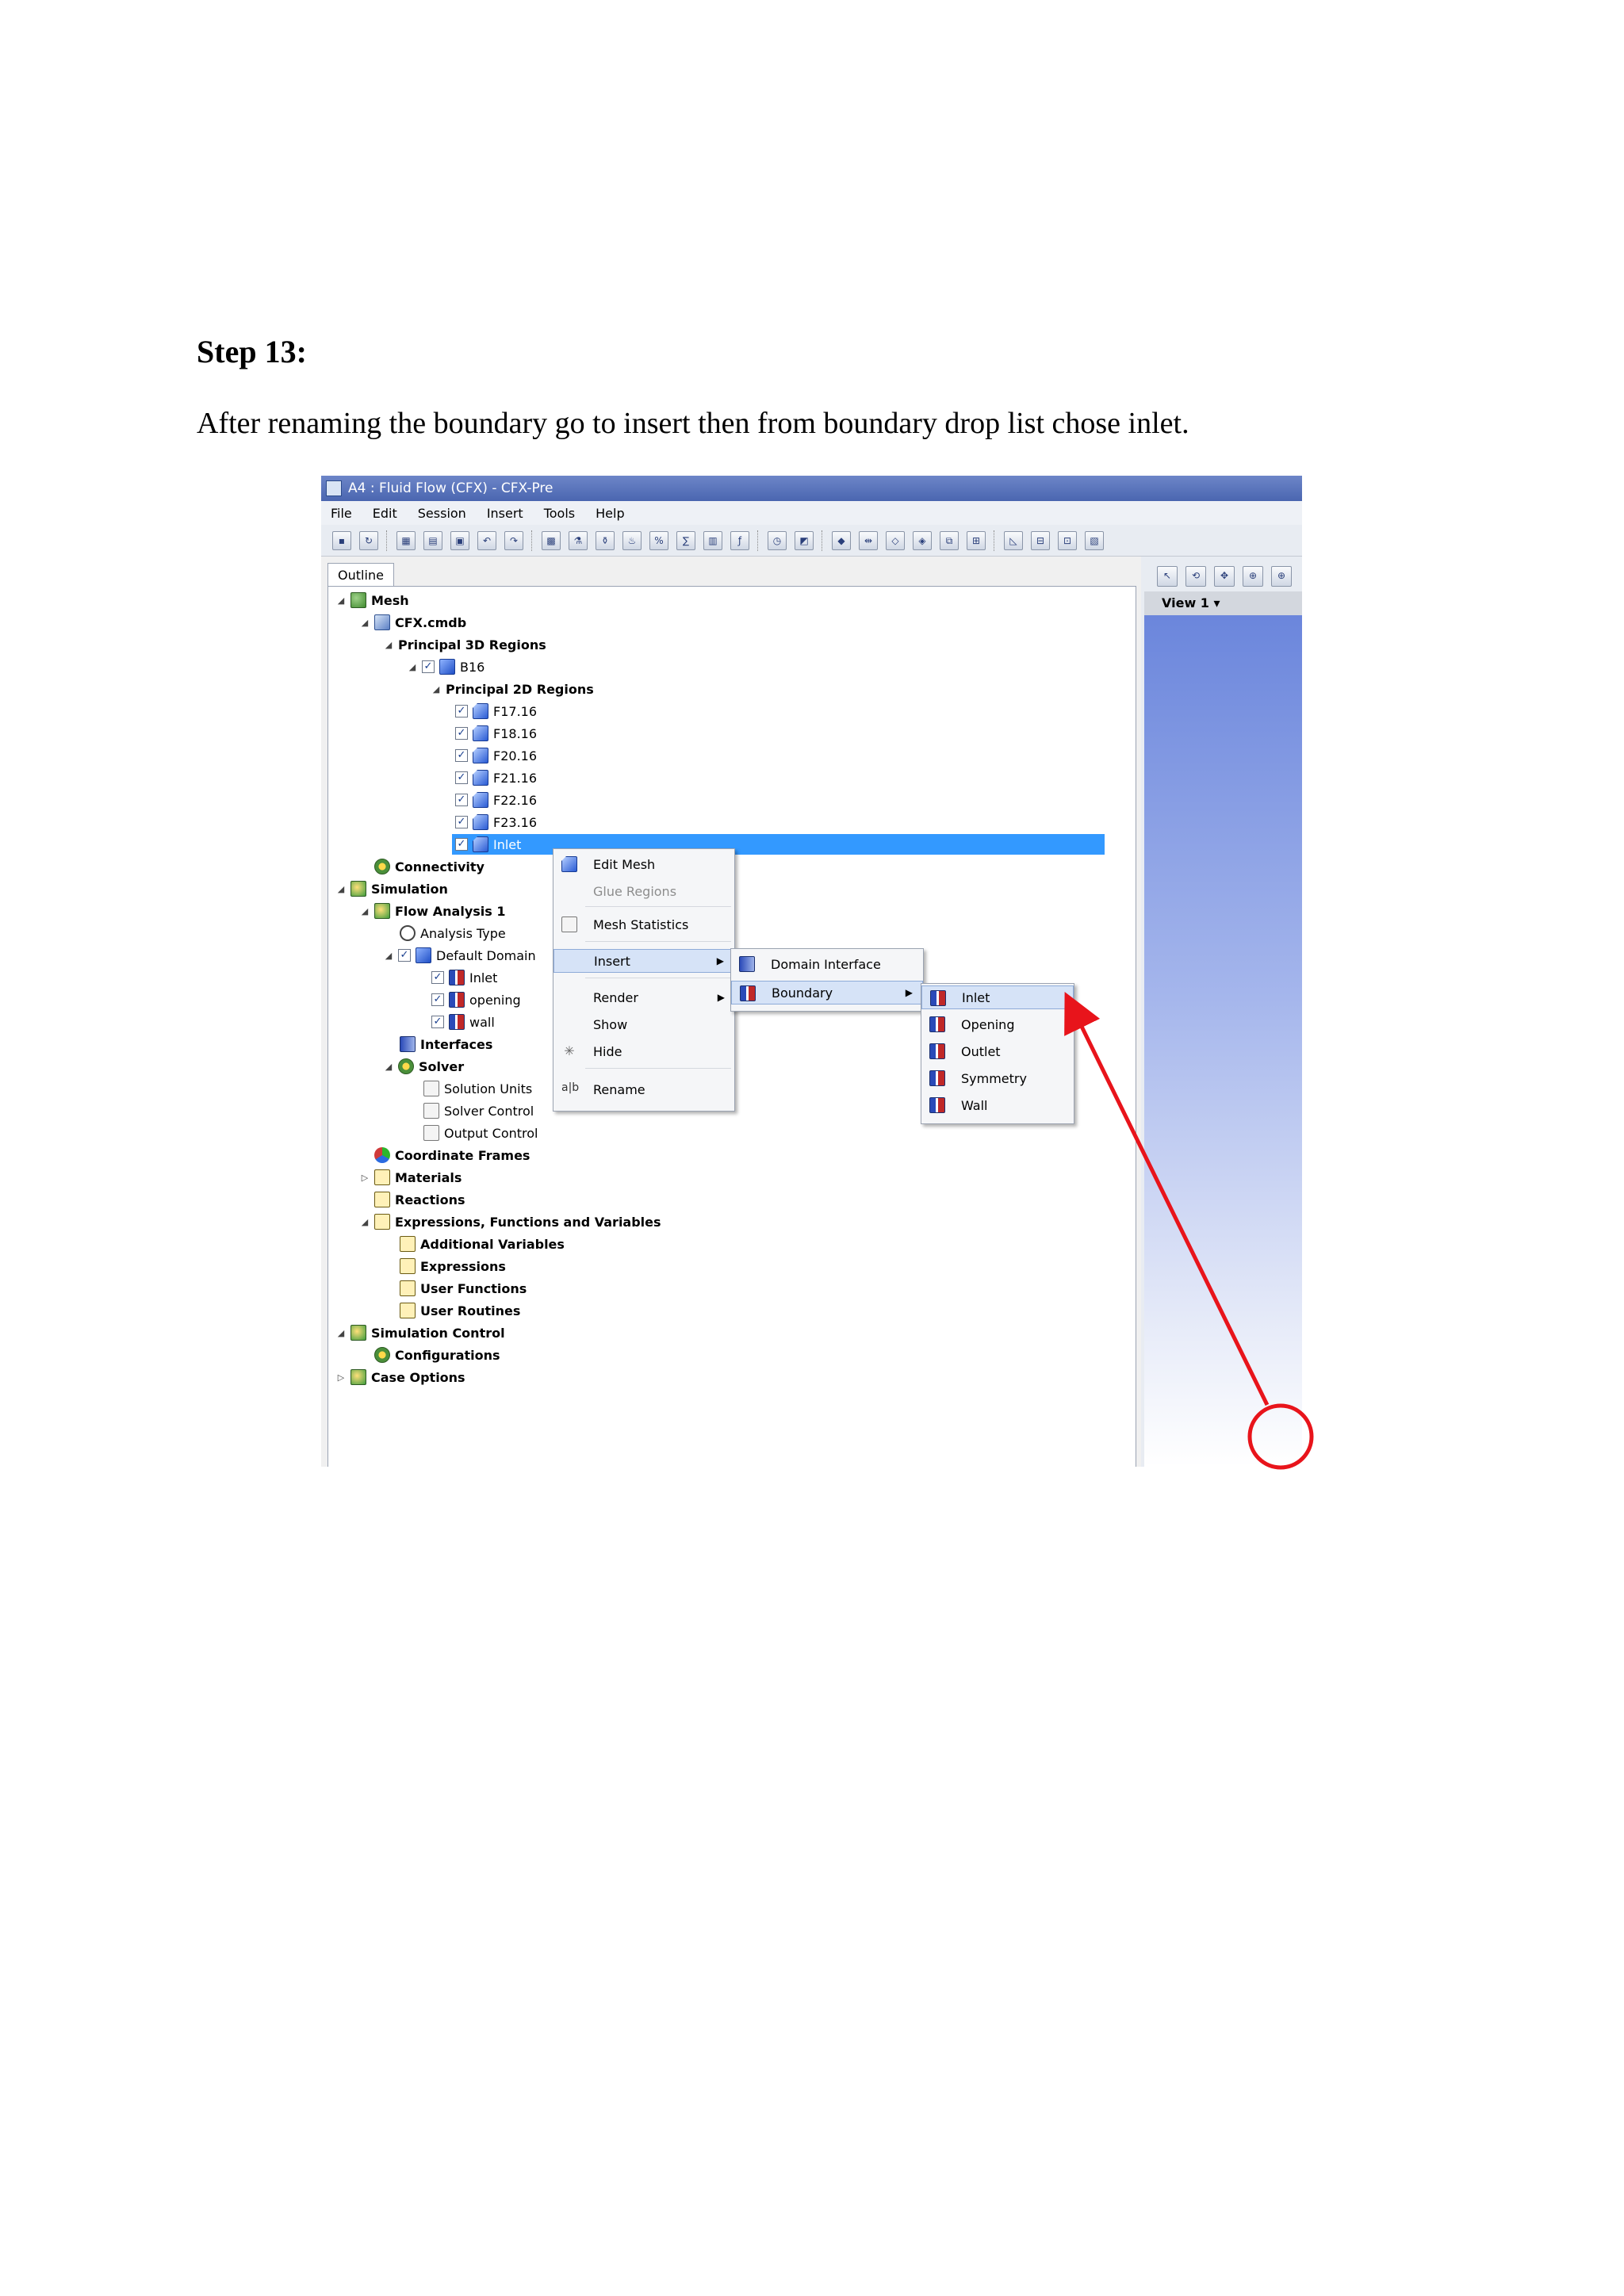  I want to click on menu-item-boundary: Boundary ▶, so click(827, 993).